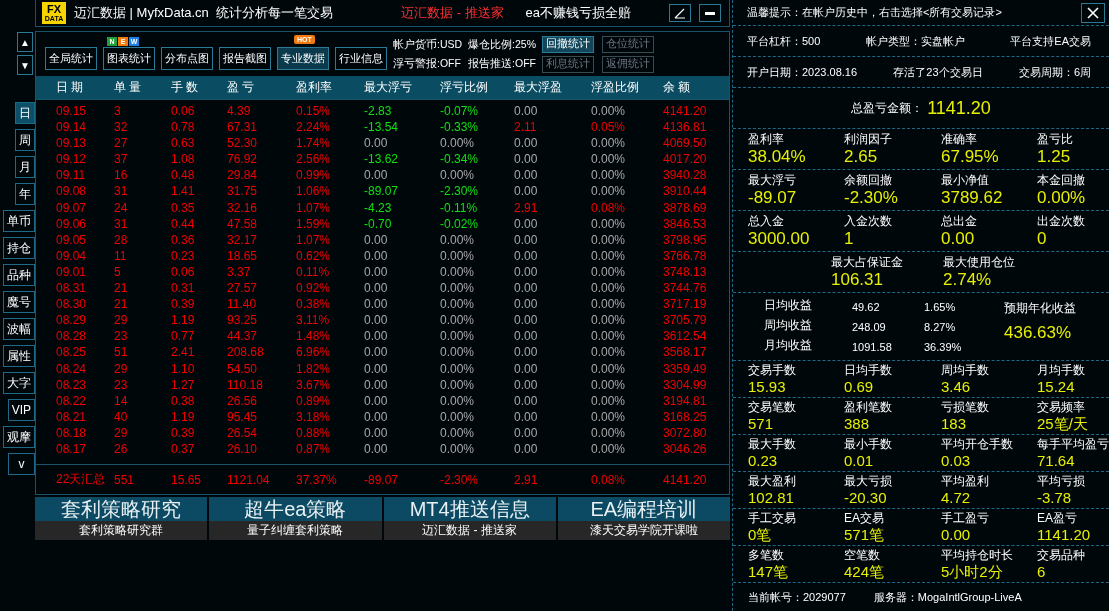 Image resolution: width=1109 pixels, height=611 pixels. I want to click on toolbar-button: 专业数据, so click(303, 58).